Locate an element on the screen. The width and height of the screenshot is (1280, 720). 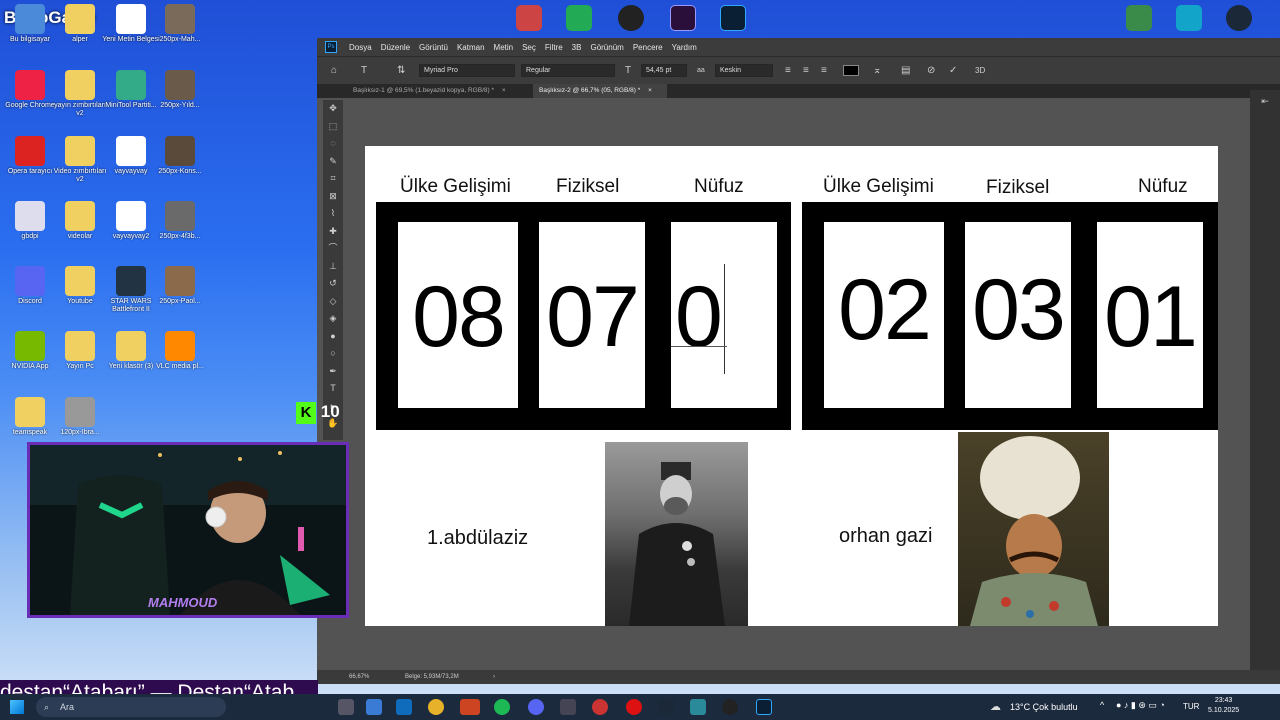
type-tool-icon: T is located at coordinates (333, 389).